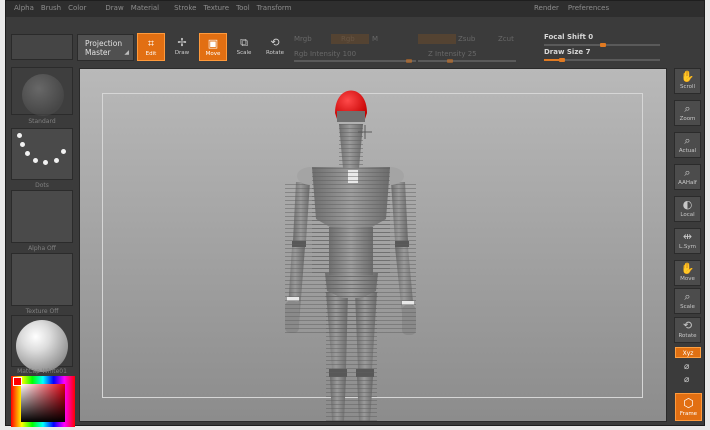 Image resolution: width=710 pixels, height=430 pixels. What do you see at coordinates (274, 53) in the screenshot?
I see `rotate-label: Rotate` at bounding box center [274, 53].